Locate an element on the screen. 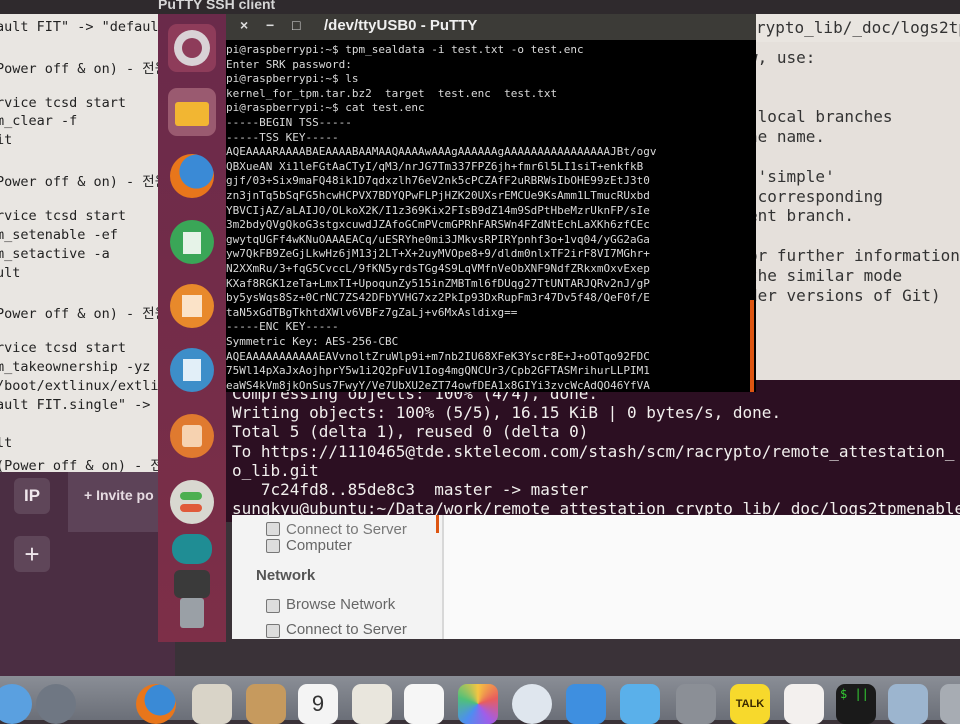 This screenshot has height=724, width=960. putty-window-title: /dev/ttyUSB0 - PuTTY is located at coordinates (401, 25).